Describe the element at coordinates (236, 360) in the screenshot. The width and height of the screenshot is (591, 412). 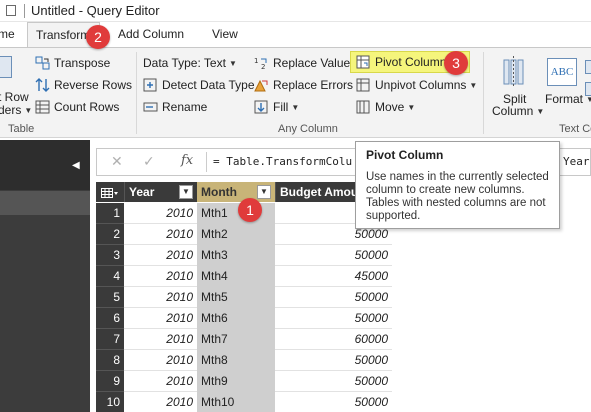
I see `month-cell: Mth8` at that location.